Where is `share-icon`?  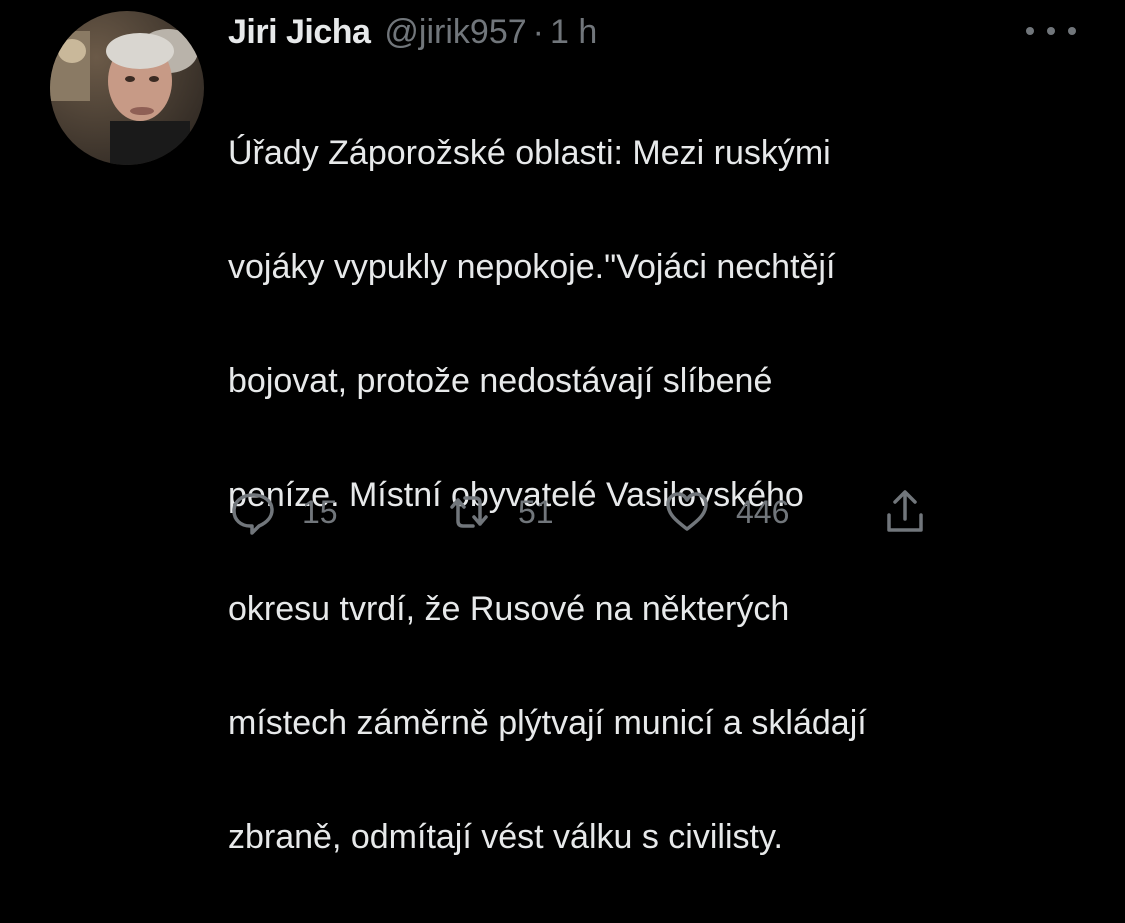
share-icon is located at coordinates (905, 511).